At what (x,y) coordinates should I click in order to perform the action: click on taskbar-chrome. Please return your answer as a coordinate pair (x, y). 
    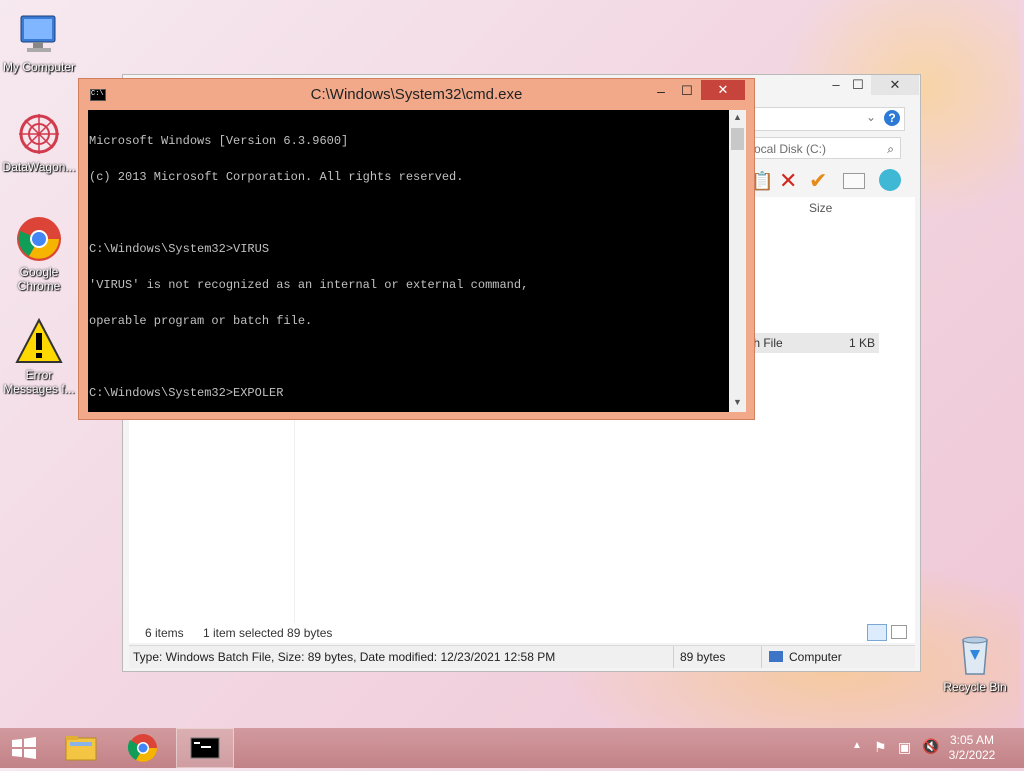
    Looking at the image, I should click on (143, 748).